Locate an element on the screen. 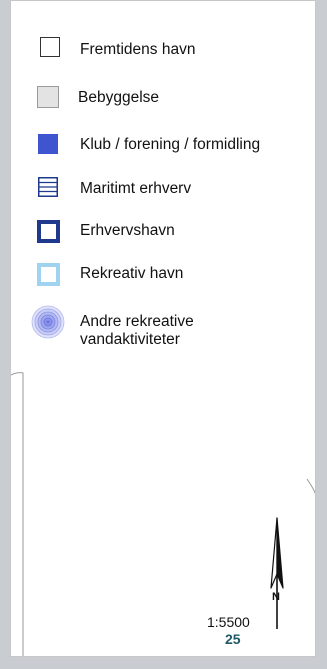 The image size is (327, 669). legend-item-club: Klub / forening / formidling is located at coordinates (163, 152).